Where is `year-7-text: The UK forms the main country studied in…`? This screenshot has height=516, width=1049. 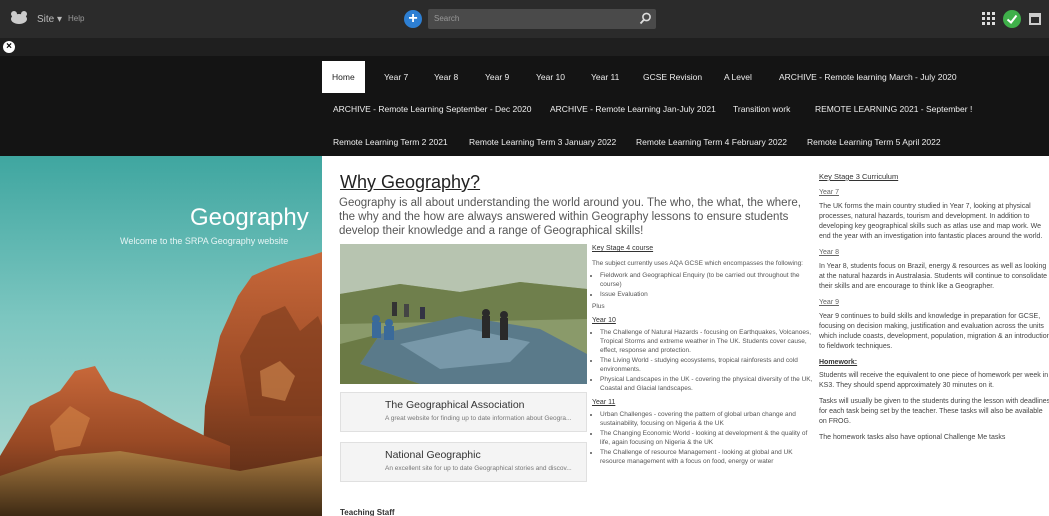
year-7-text: The UK forms the main country studied in… is located at coordinates (931, 221).